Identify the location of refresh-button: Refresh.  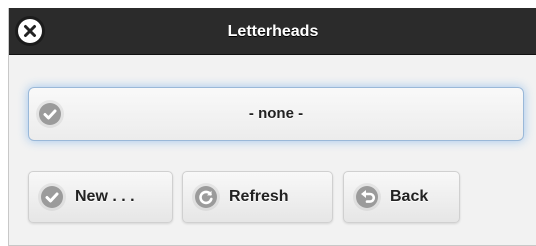
(257, 197).